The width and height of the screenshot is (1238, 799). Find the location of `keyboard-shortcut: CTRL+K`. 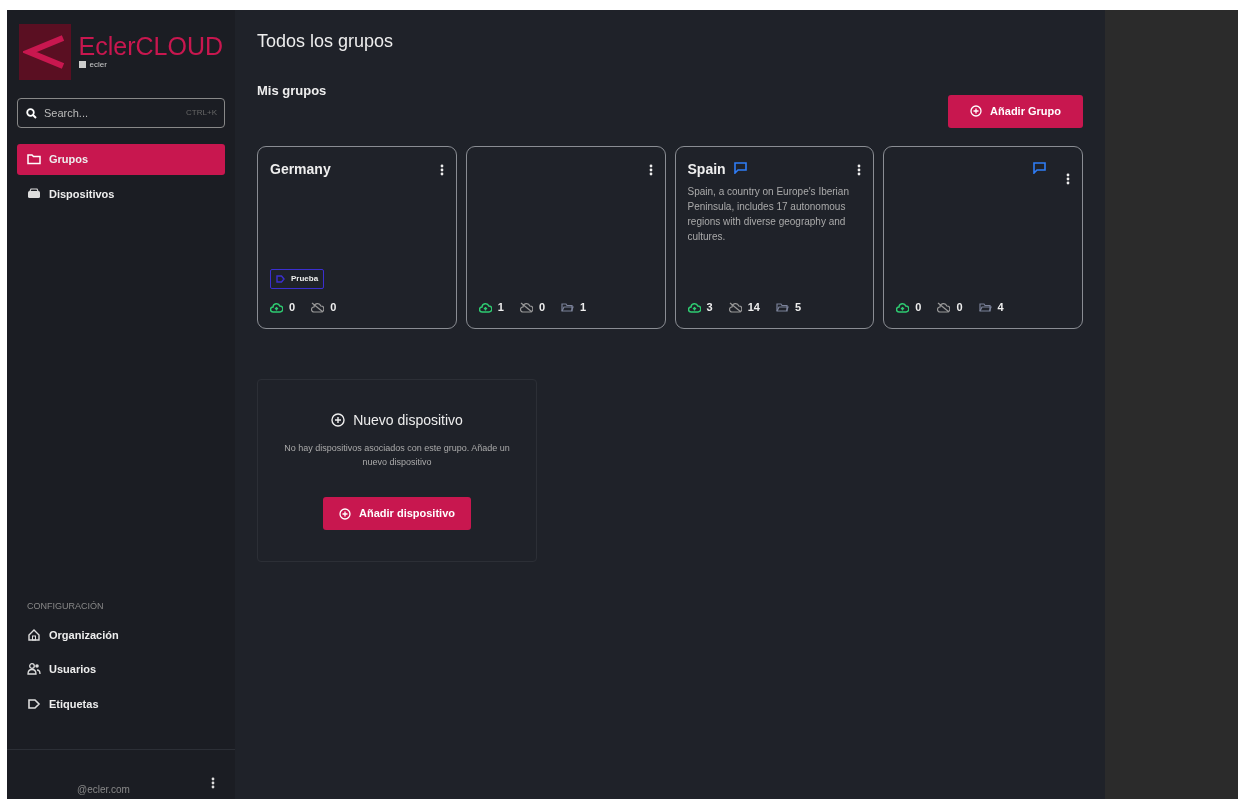

keyboard-shortcut: CTRL+K is located at coordinates (201, 113).